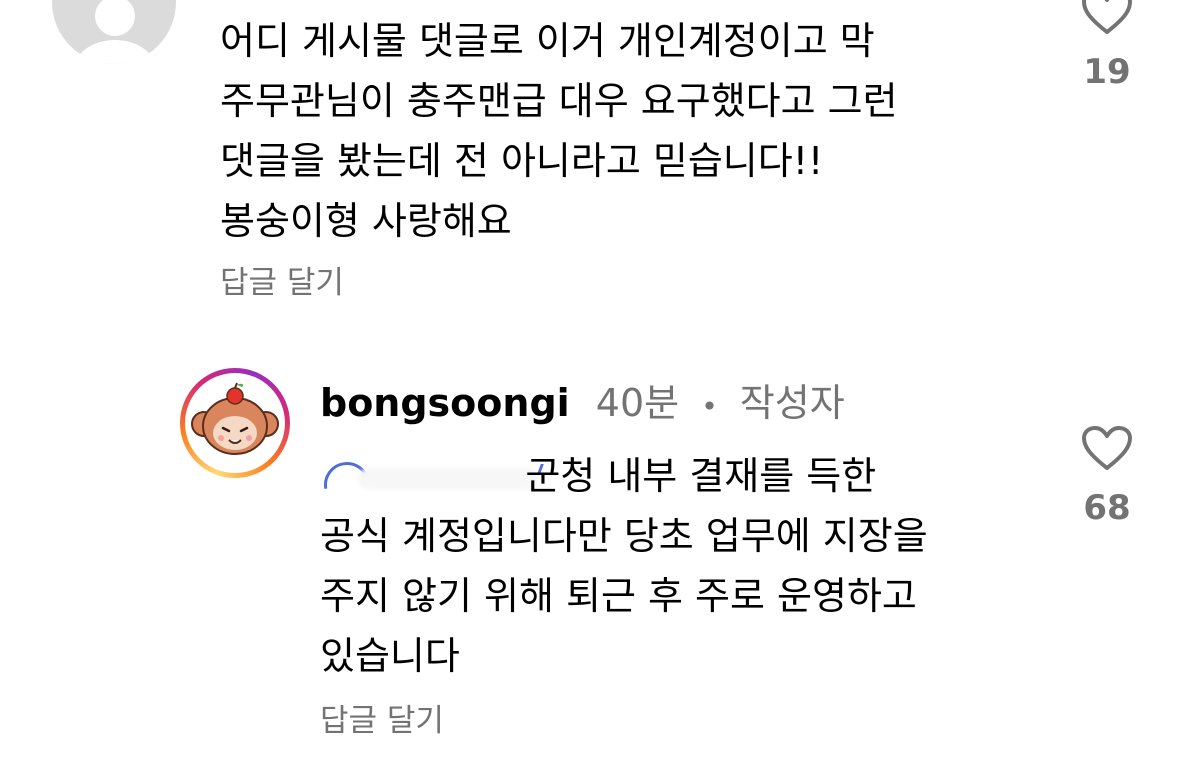 This screenshot has height=762, width=1200. Describe the element at coordinates (637, 403) in the screenshot. I see `timestamp: 40분` at that location.